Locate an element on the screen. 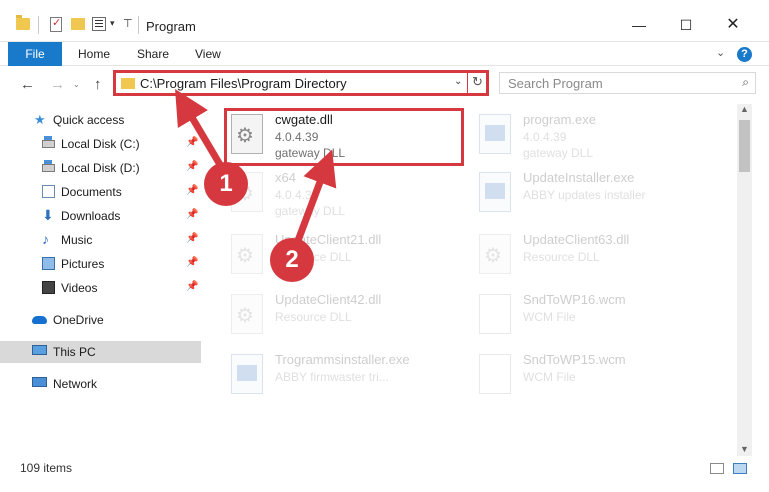 This screenshot has height=492, width=769. chevron-down-icon: ▾ is located at coordinates (112, 28).